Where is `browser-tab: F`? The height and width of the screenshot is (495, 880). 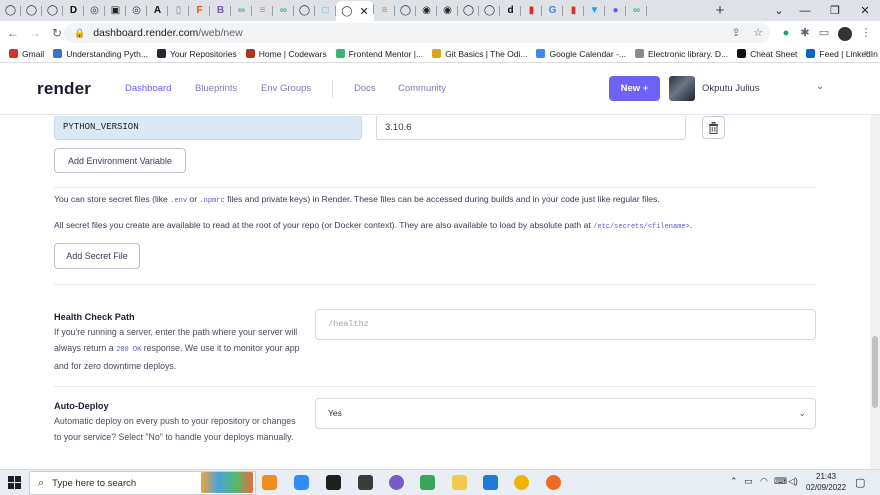
browser-tab: F is located at coordinates (199, 11).